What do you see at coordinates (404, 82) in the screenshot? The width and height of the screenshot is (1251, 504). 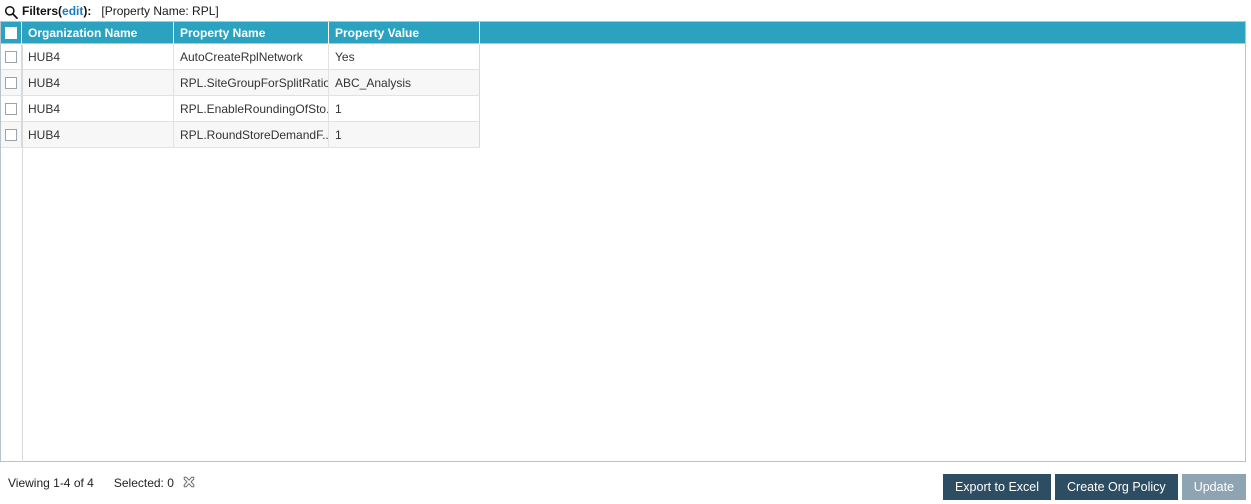 I see `cell-property-value: ABC_Analysis` at bounding box center [404, 82].